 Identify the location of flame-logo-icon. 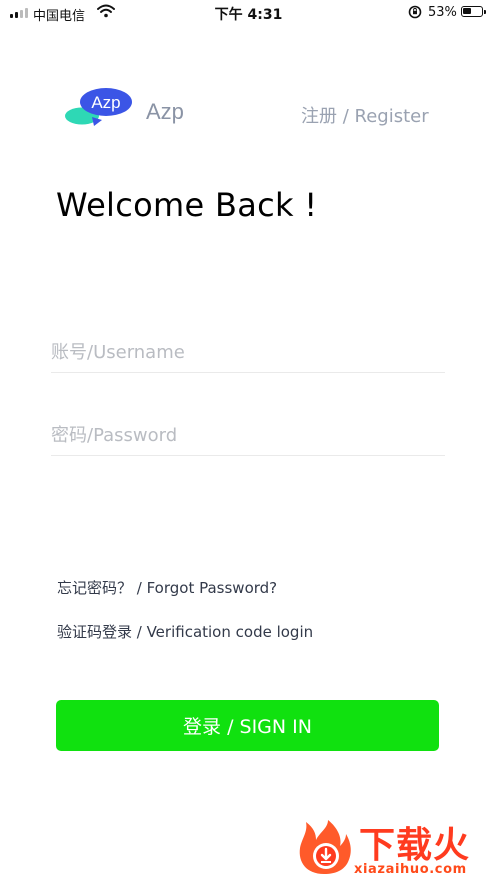
(325, 847).